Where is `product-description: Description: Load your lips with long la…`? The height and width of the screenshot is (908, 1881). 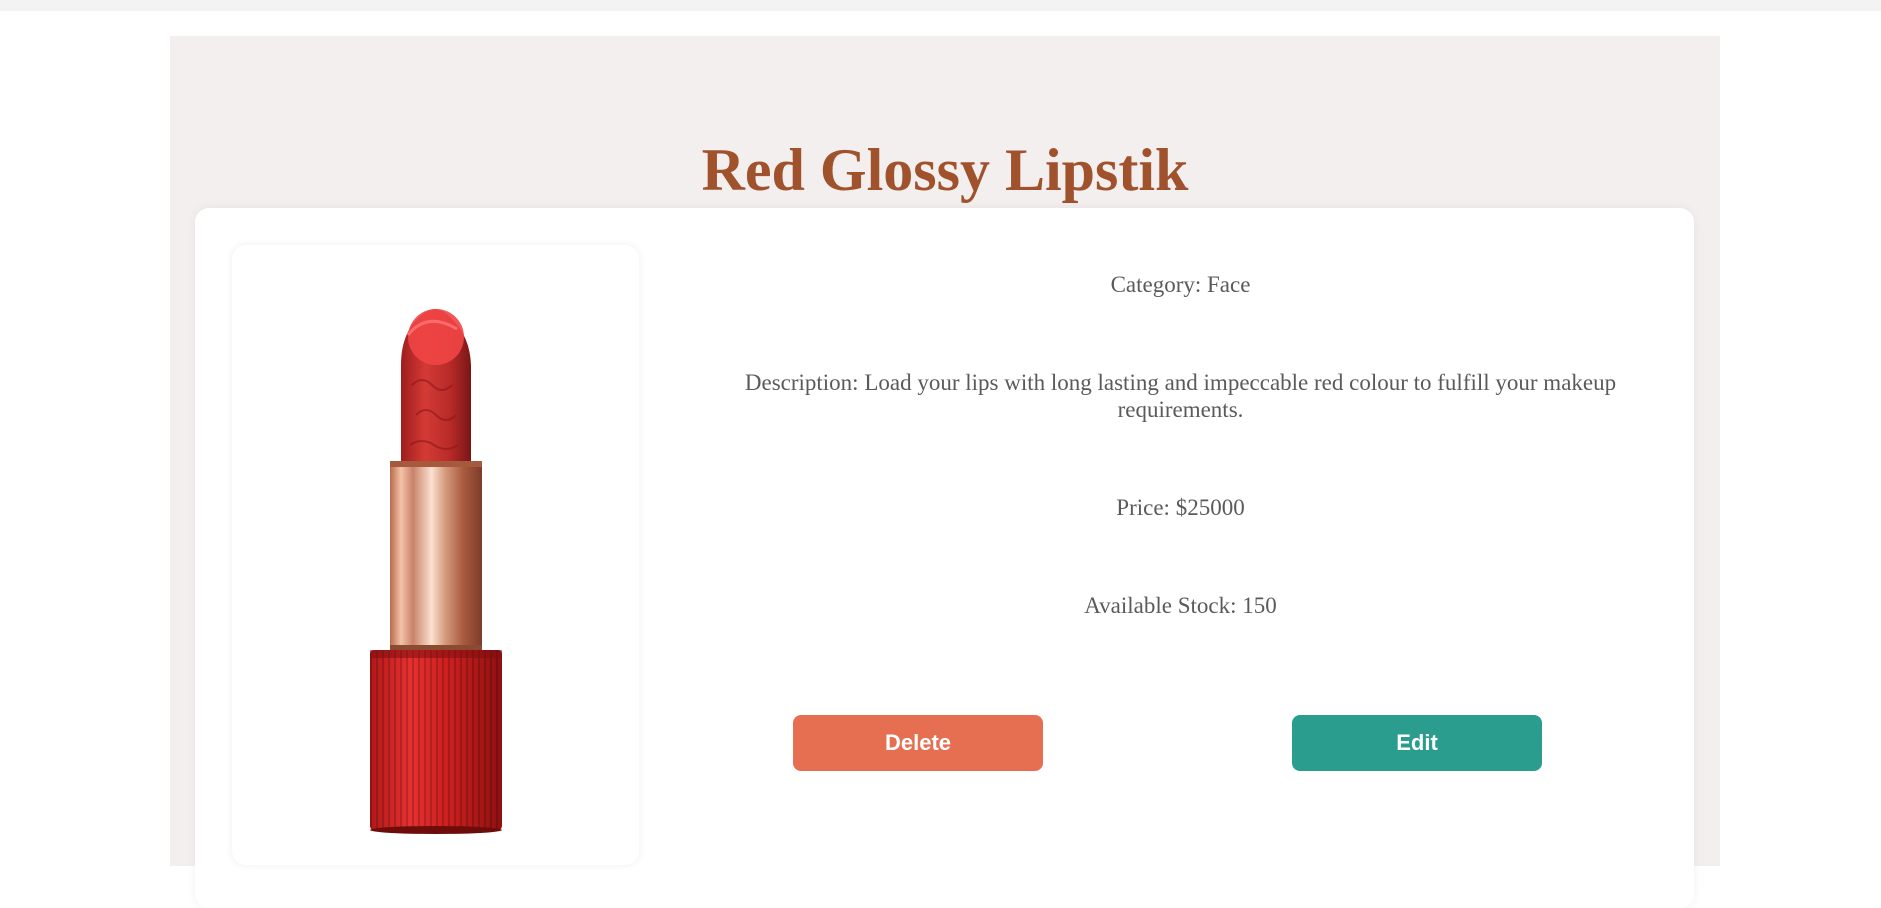 product-description: Description: Load your lips with long la… is located at coordinates (1180, 396).